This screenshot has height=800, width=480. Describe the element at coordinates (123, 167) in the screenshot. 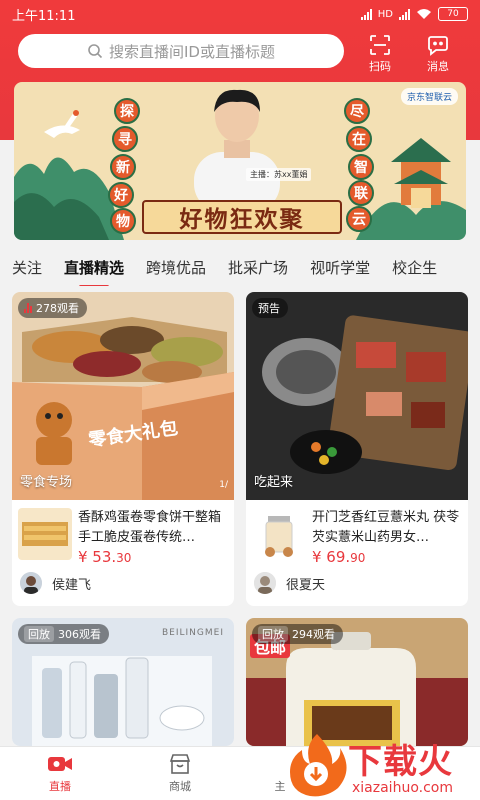

I see `banner-char: 新` at that location.